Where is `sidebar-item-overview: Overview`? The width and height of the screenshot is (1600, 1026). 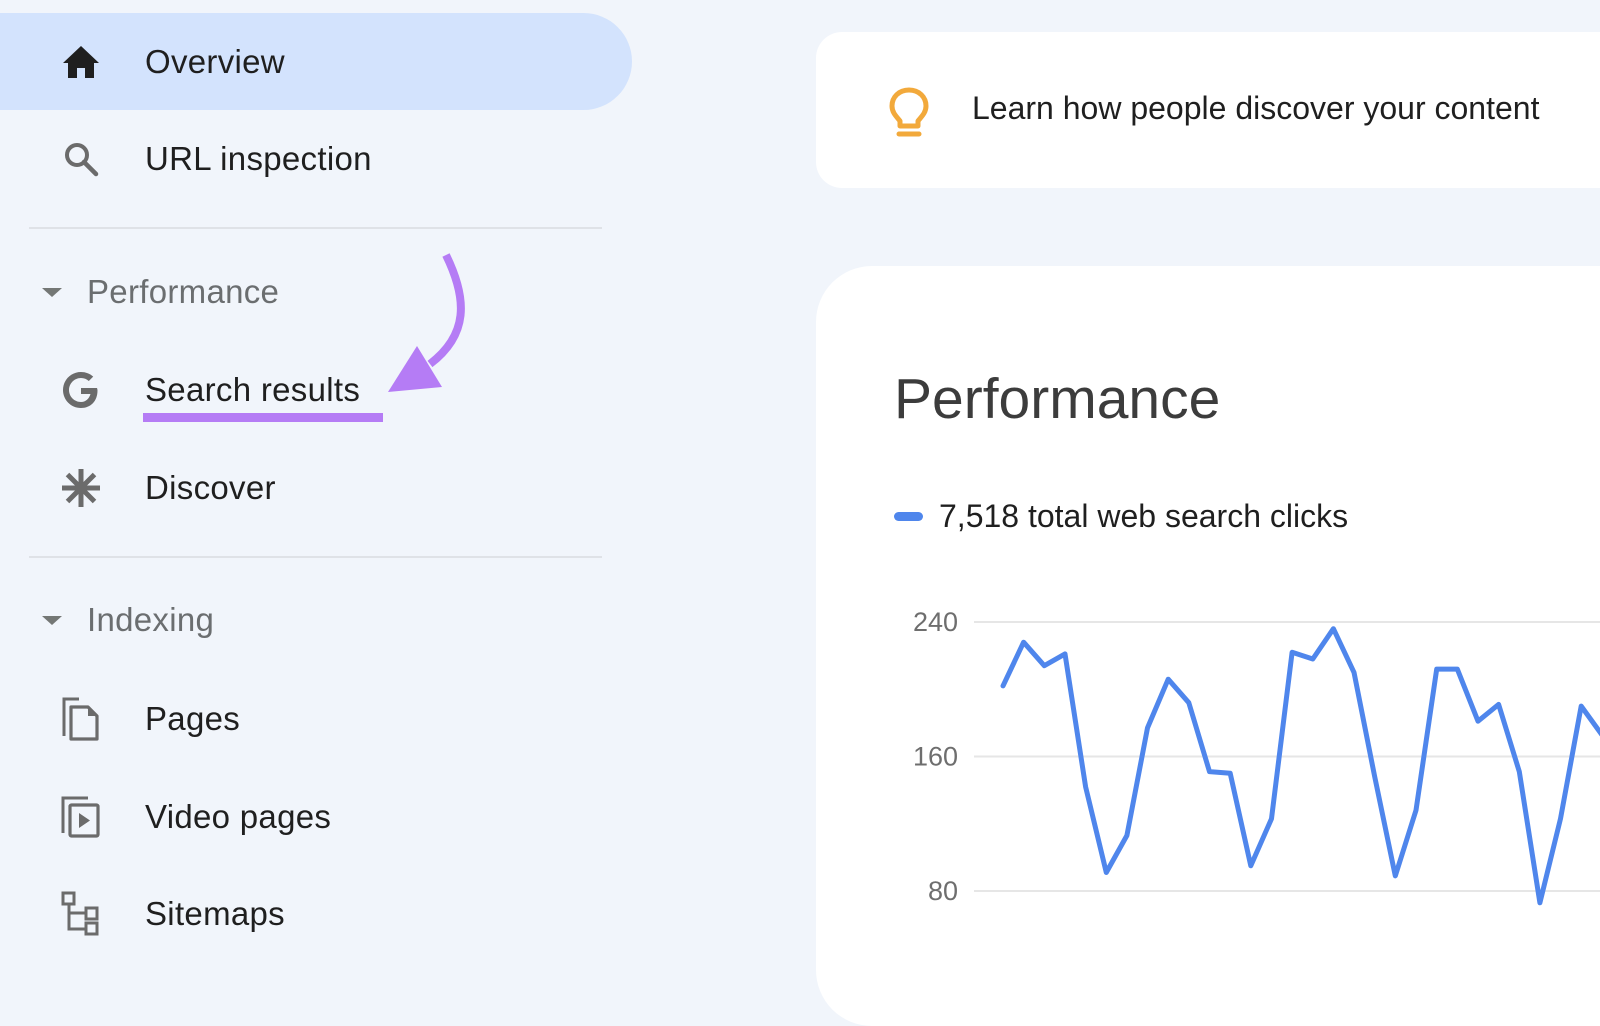 sidebar-item-overview: Overview is located at coordinates (316, 61).